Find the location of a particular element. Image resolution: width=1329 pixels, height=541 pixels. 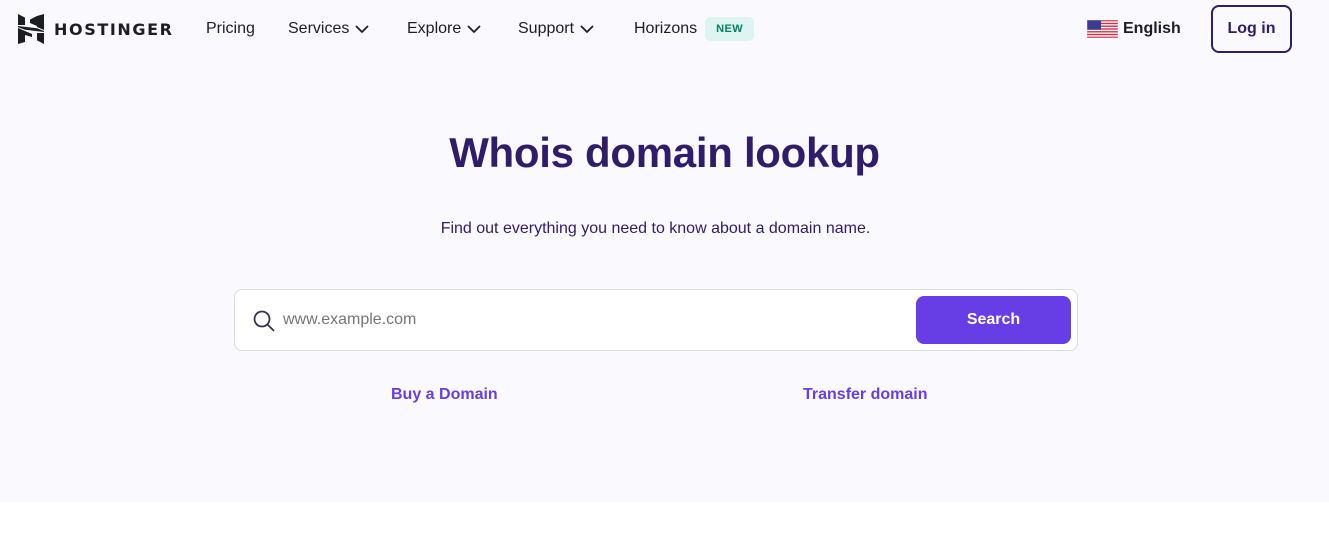

search-icon is located at coordinates (264, 321).